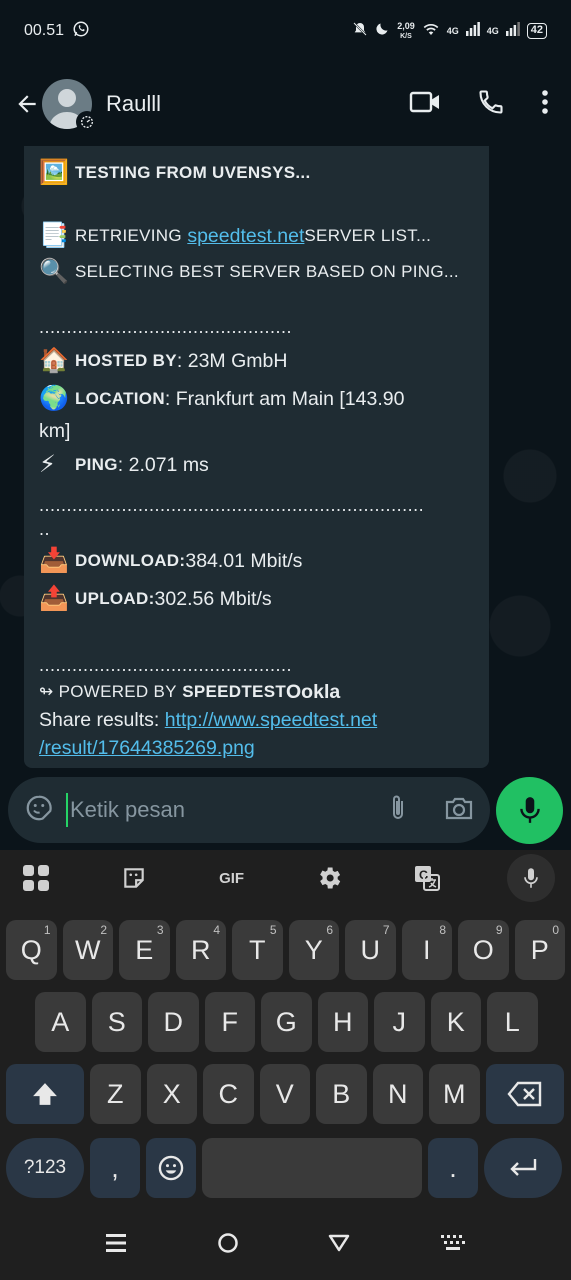 This screenshot has height=1280, width=571. Describe the element at coordinates (47, 464) in the screenshot. I see `lightning-icon: ⚡` at that location.